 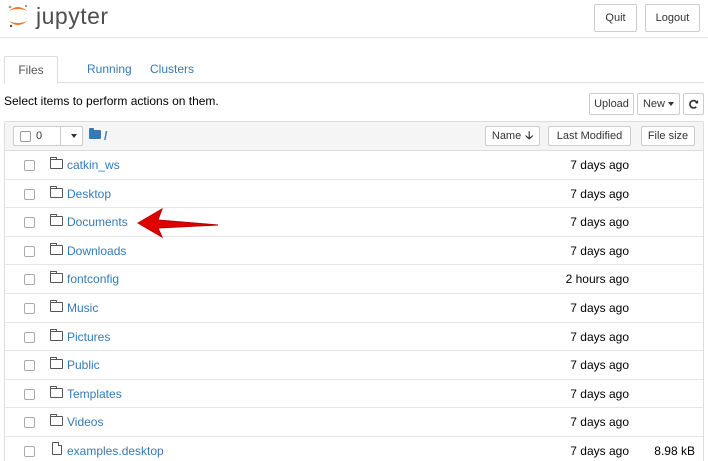 I want to click on breadcrumb-root: /, so click(x=105, y=136).